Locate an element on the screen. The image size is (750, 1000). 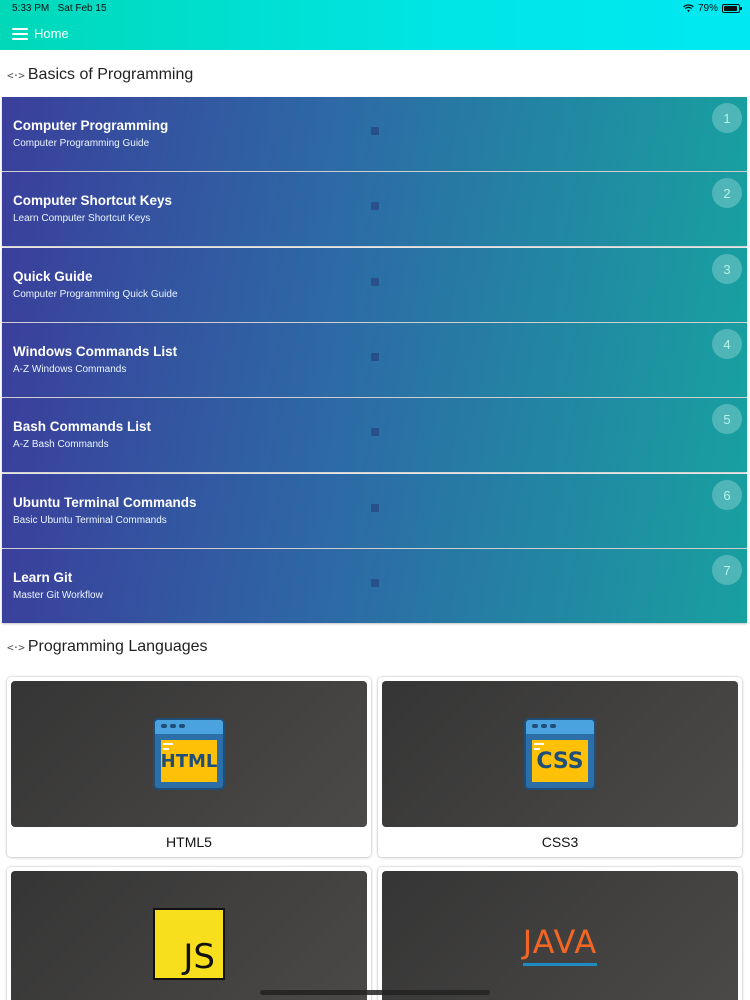
home-indicator is located at coordinates (375, 992).